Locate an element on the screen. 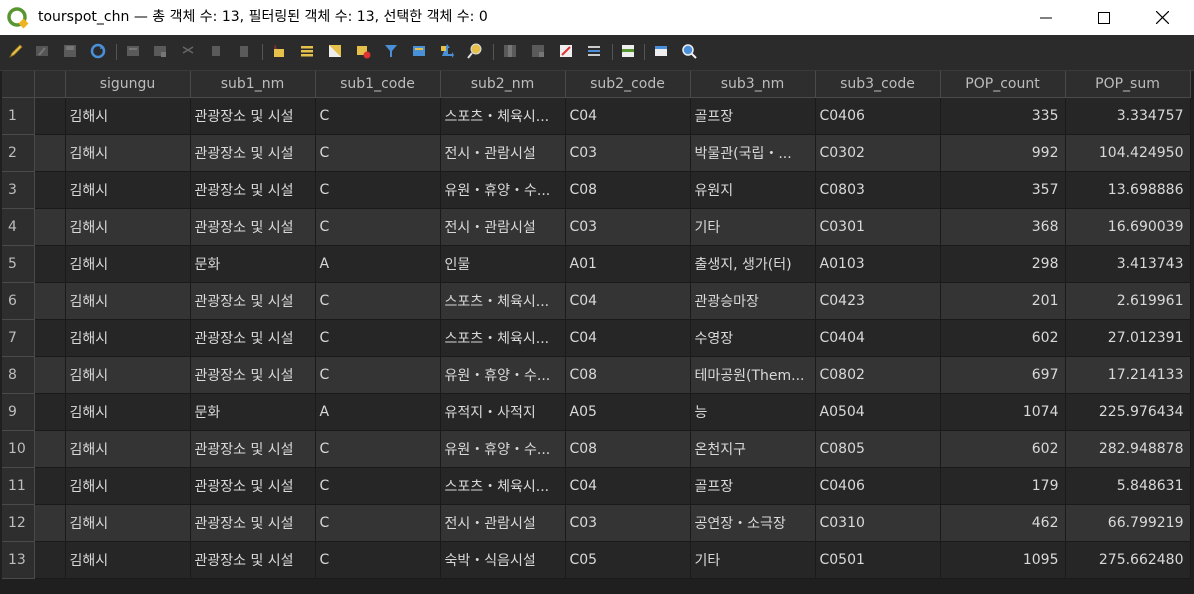 The height and width of the screenshot is (594, 1194). cell-sub2-nm: 인물 is located at coordinates (503, 264).